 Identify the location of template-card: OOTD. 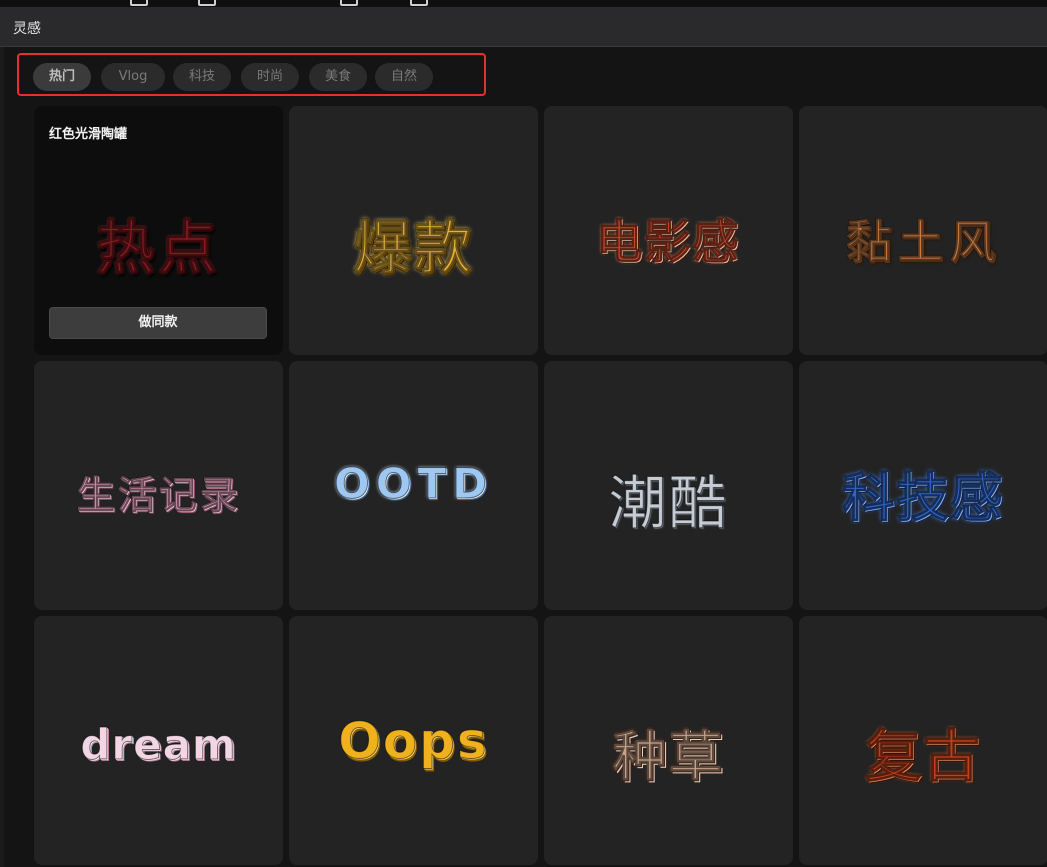
(413, 485).